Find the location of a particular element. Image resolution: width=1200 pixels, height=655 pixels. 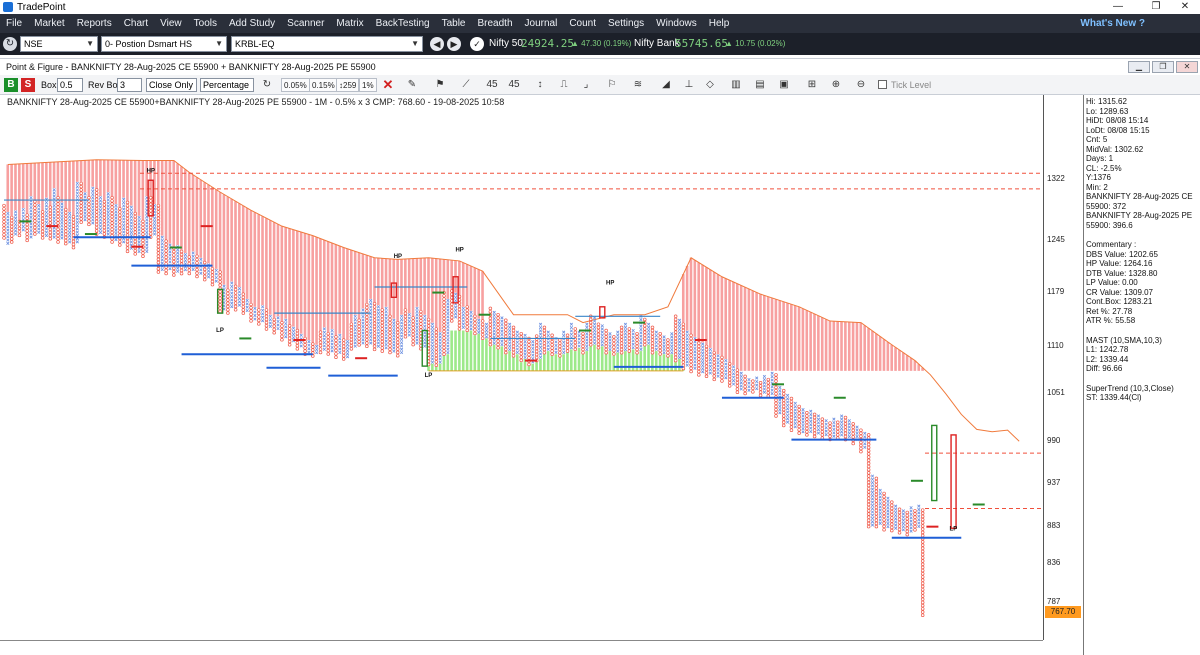

menu-settings: Settings is located at coordinates (626, 23).